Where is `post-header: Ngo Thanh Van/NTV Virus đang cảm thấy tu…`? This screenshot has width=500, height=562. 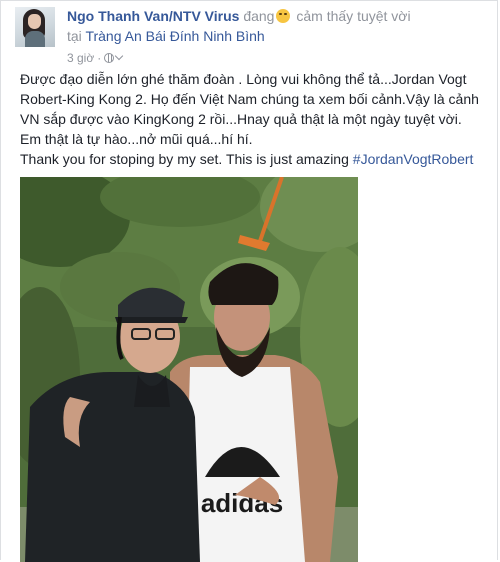
post-header: Ngo Thanh Van/NTV Virus đang cảm thấy tu… is located at coordinates (253, 36).